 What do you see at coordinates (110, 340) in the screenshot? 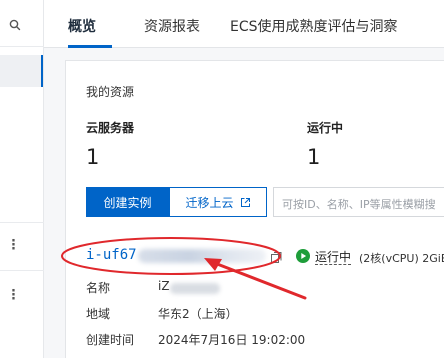
I see `detail-label-created: 创建时间` at bounding box center [110, 340].